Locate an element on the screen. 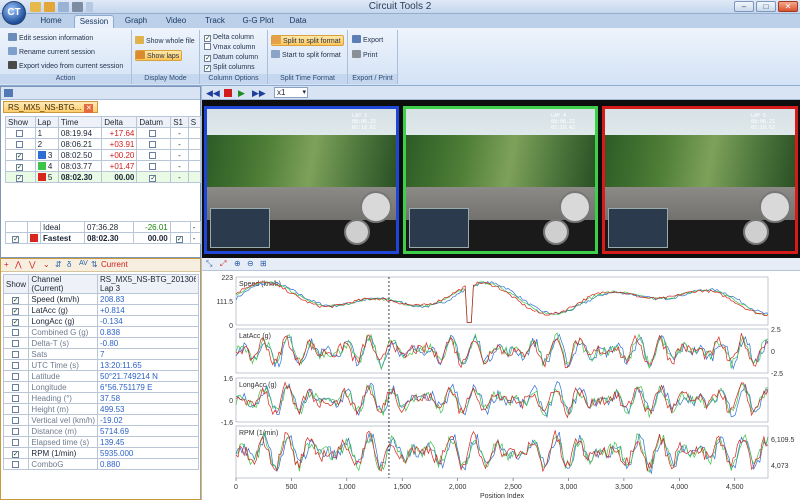  channel-col-value: RS_MX5_NS-BTG_2013061 Lap 3 is located at coordinates (148, 284).